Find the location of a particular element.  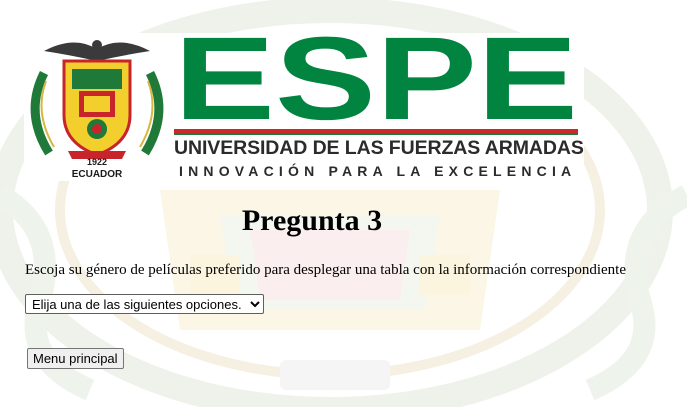

university-name: UNIVERSIDAD DE LAS FUERZAS ARMADAS is located at coordinates (379, 148).